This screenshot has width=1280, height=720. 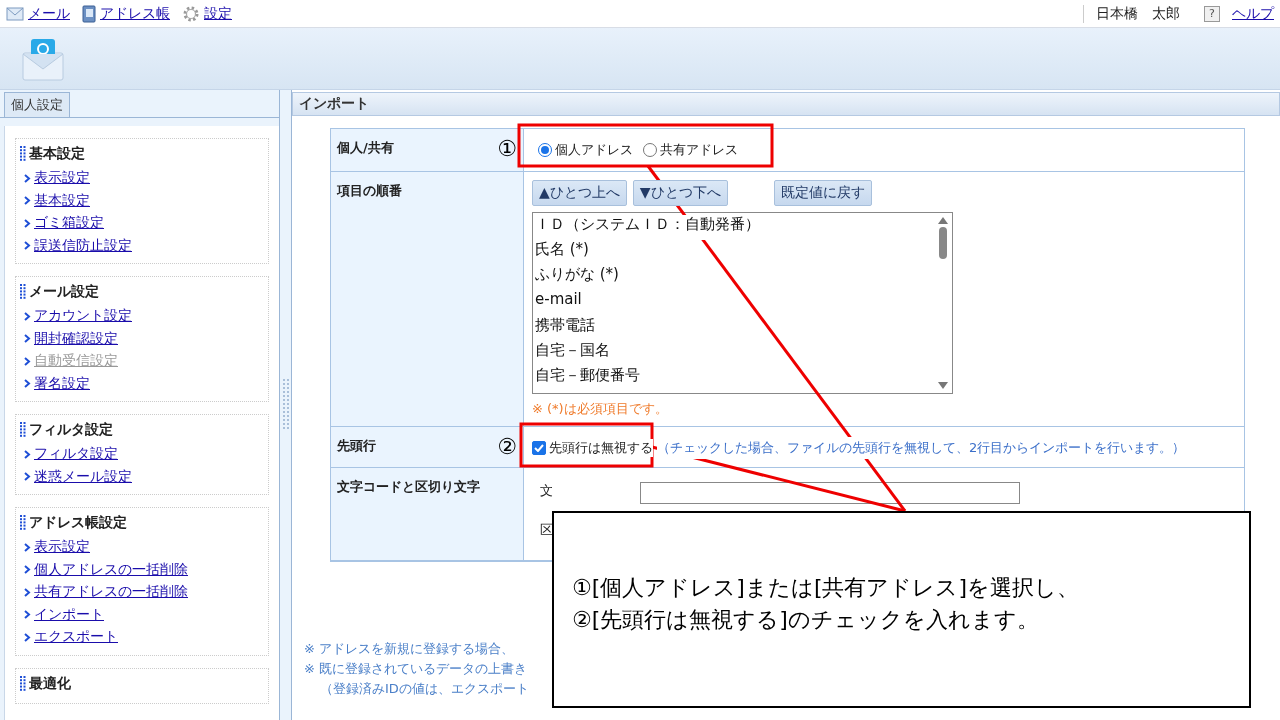 What do you see at coordinates (76, 637) in the screenshot?
I see `sidebar-link: エクスポート` at bounding box center [76, 637].